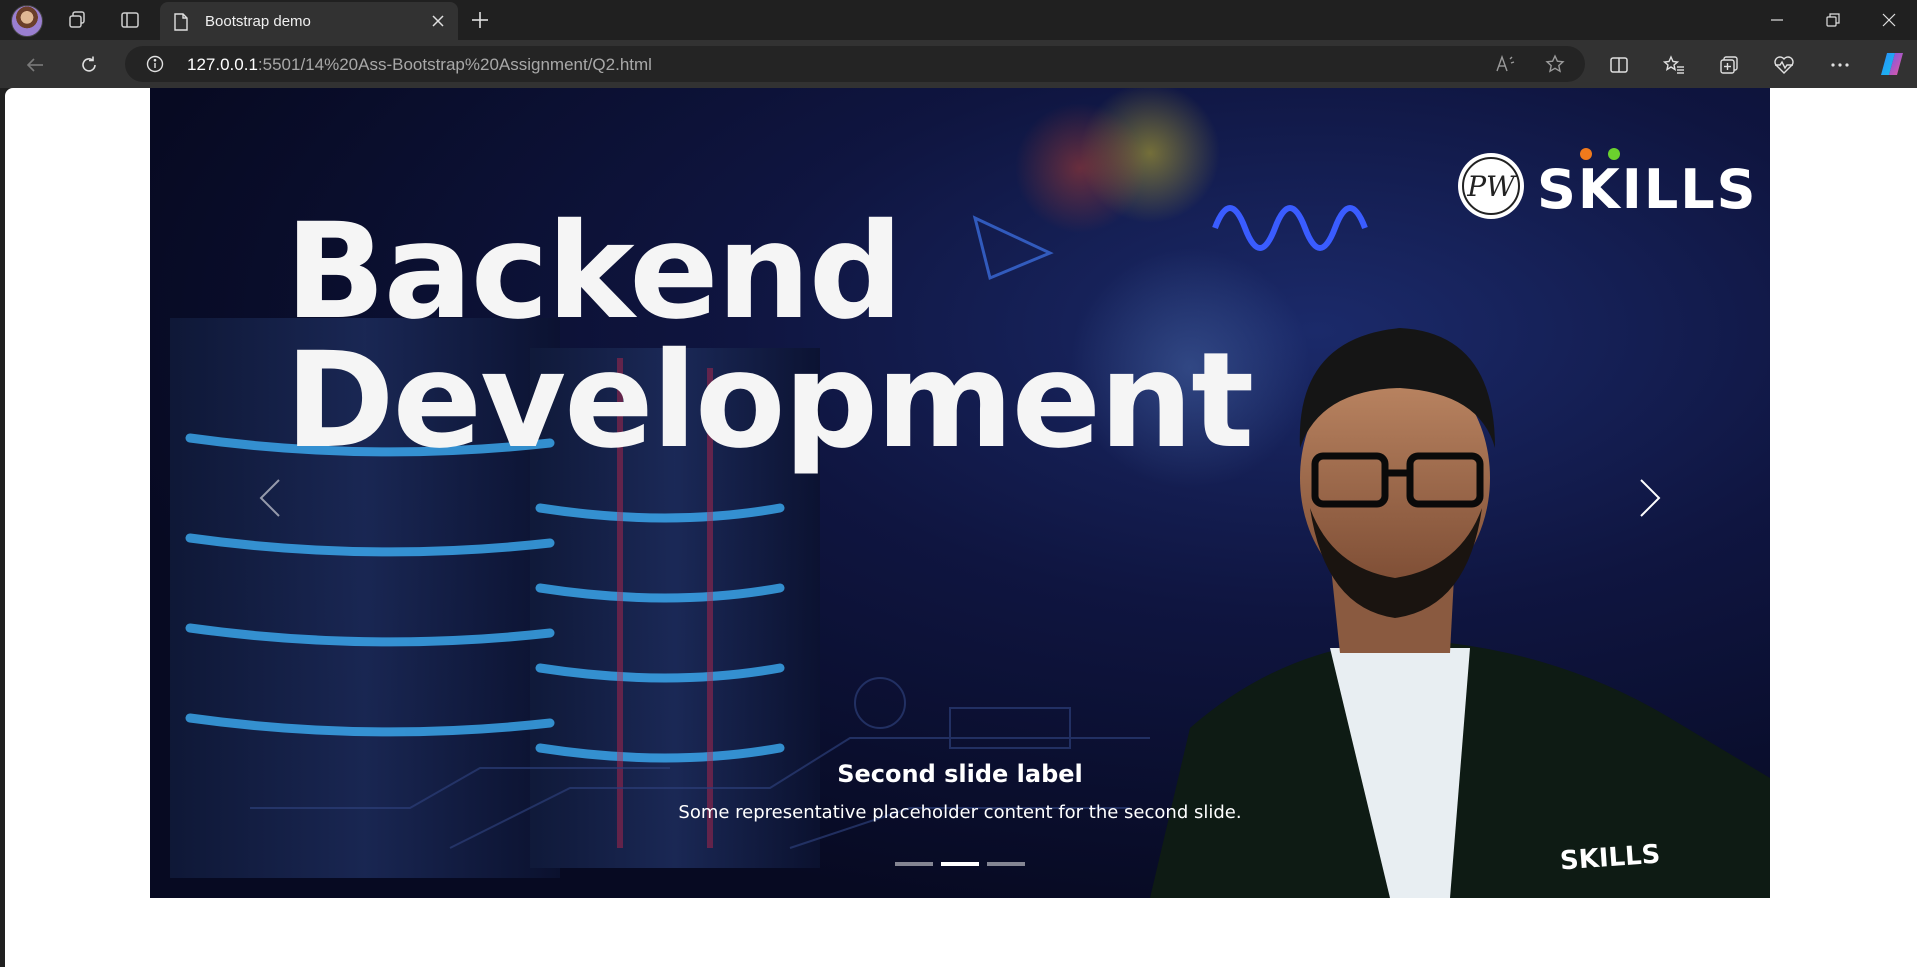 Image resolution: width=1917 pixels, height=967 pixels. I want to click on headline-line-2: Development, so click(769, 401).